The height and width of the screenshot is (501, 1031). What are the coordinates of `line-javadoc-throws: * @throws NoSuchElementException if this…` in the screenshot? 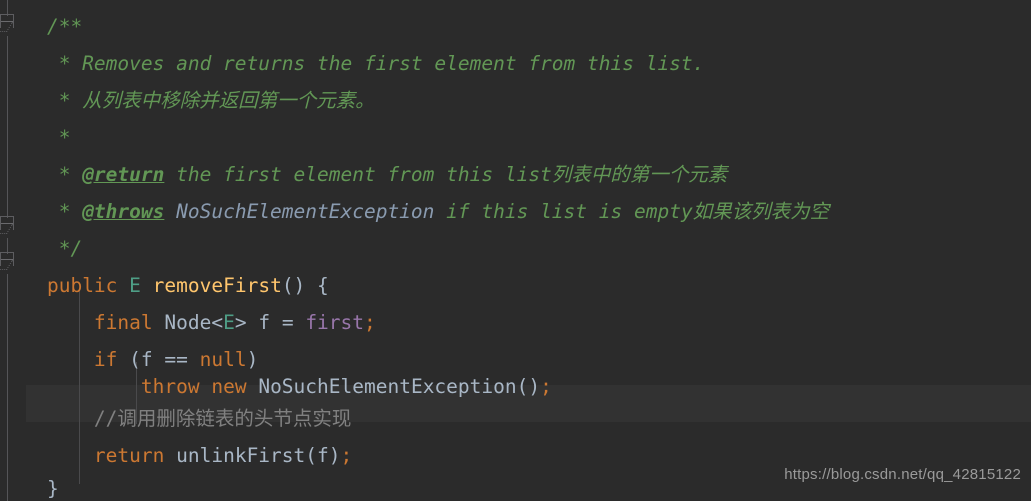 It's located at (415, 211).